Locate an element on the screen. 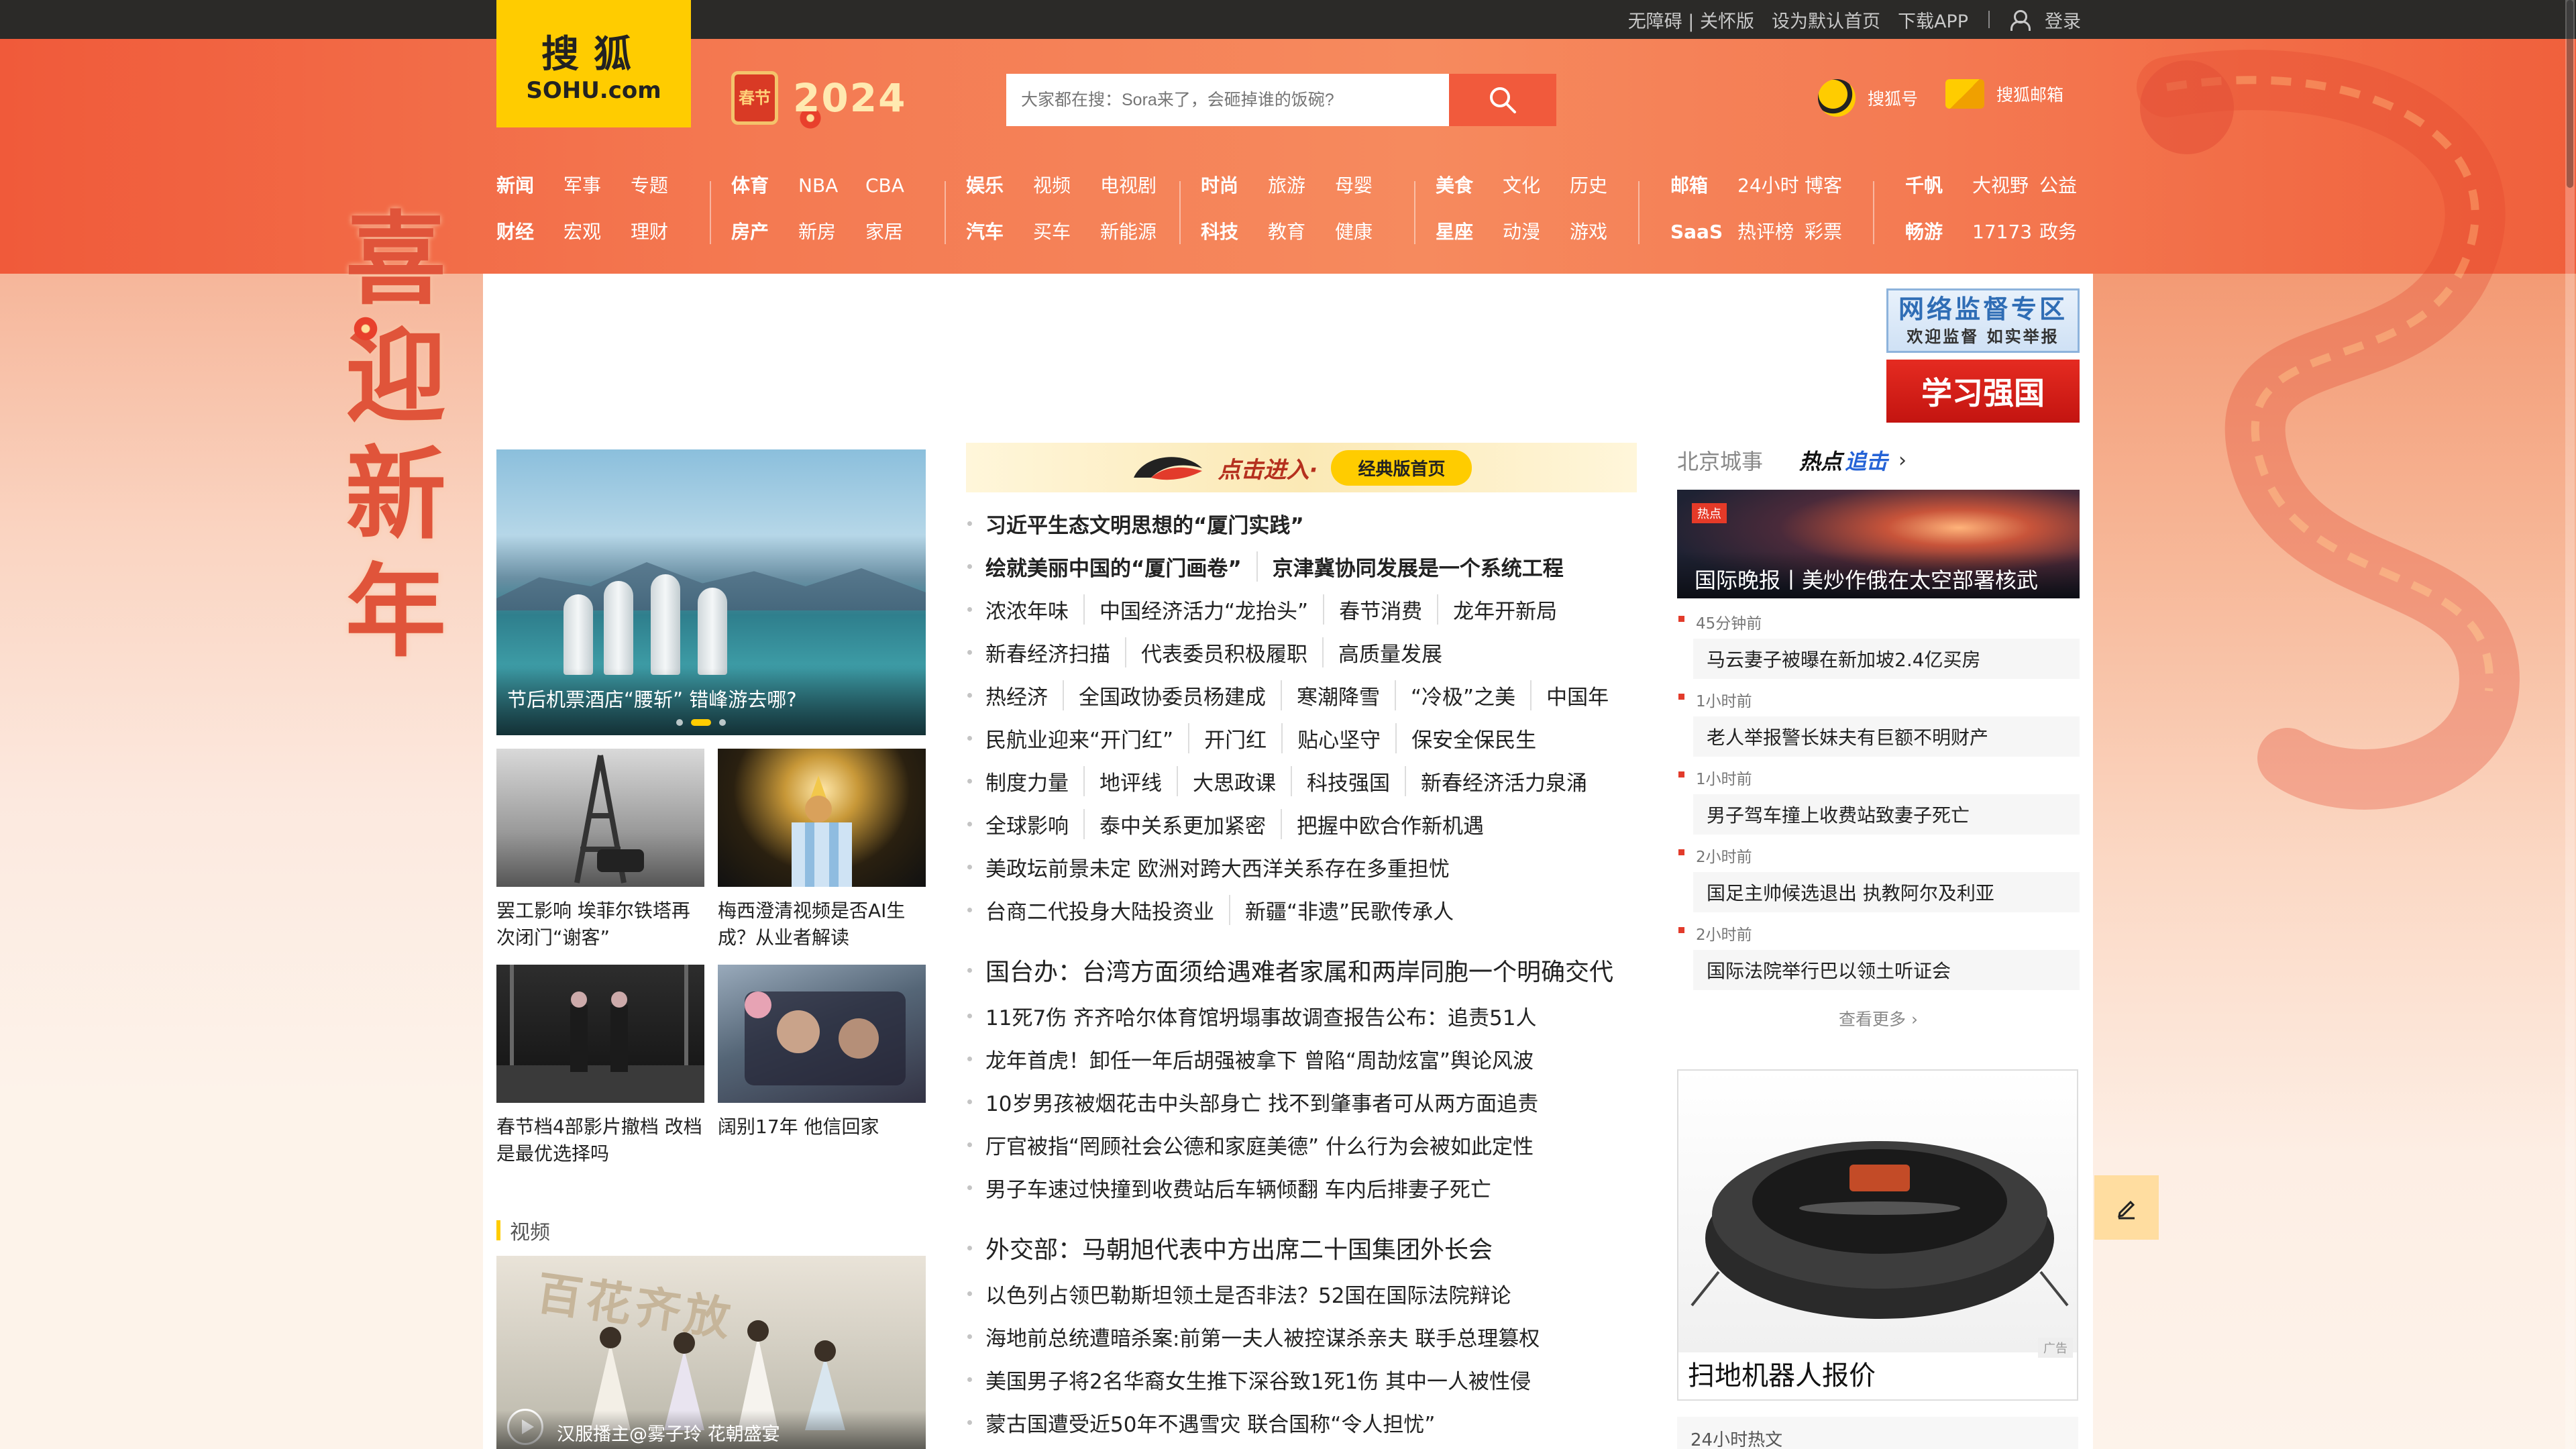 The width and height of the screenshot is (2576, 1449). thumb-card: 阔别17年 他信回家 is located at coordinates (822, 1066).